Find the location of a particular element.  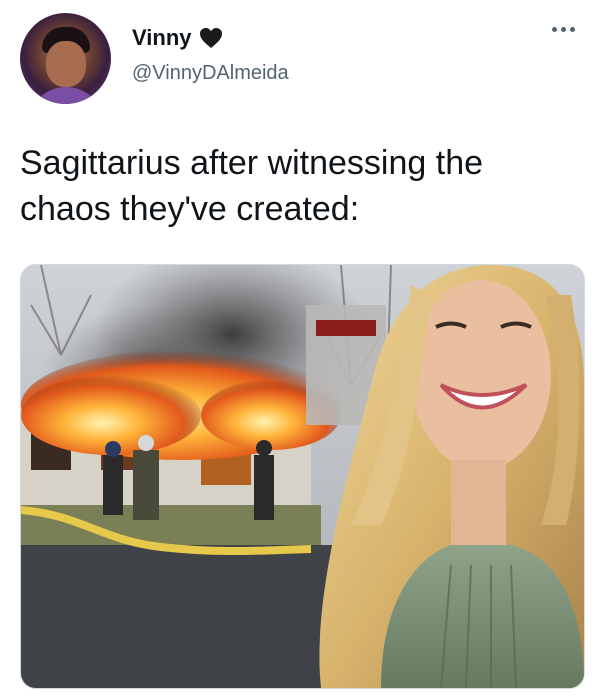

more-options-icon is located at coordinates (563, 29).